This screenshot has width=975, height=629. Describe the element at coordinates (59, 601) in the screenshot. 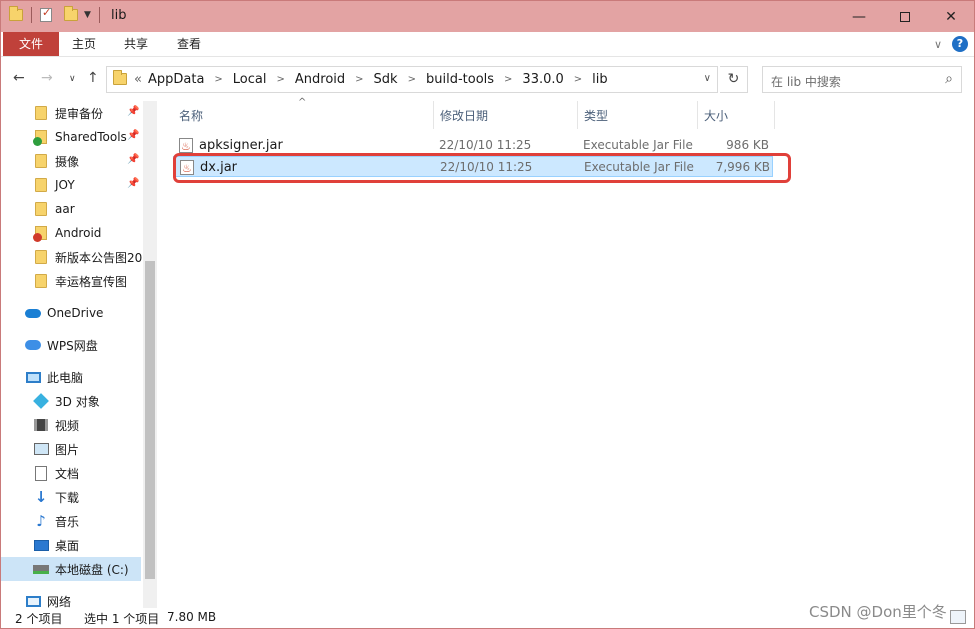

I see `sidebar-item-label: 网络` at that location.